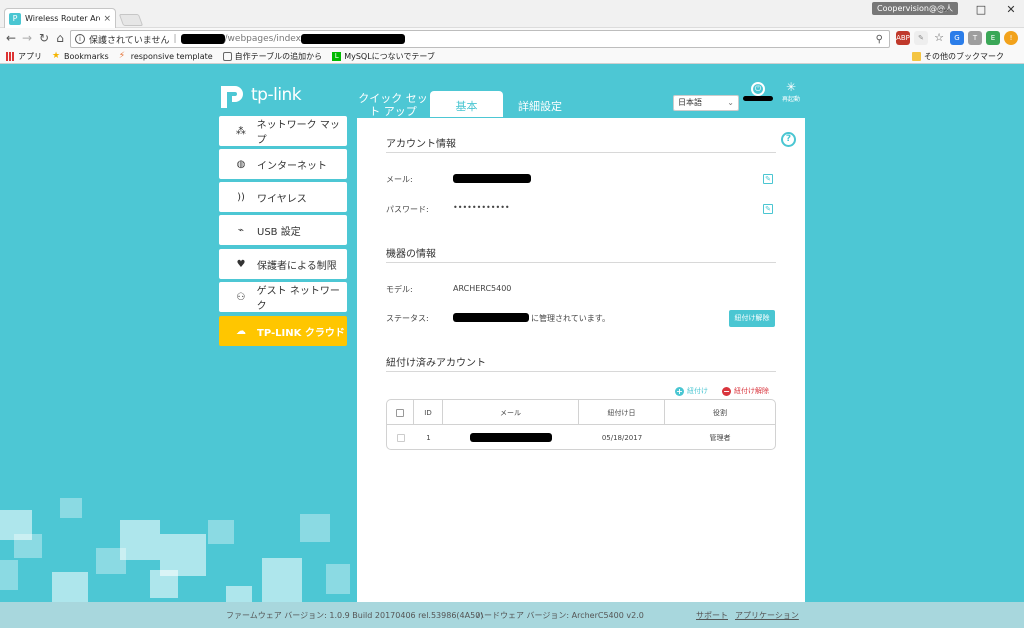 The image size is (1024, 628). What do you see at coordinates (283, 297) in the screenshot?
I see `sidebar-item-guest-network: ⚇ ゲスト ネットワーク` at bounding box center [283, 297].